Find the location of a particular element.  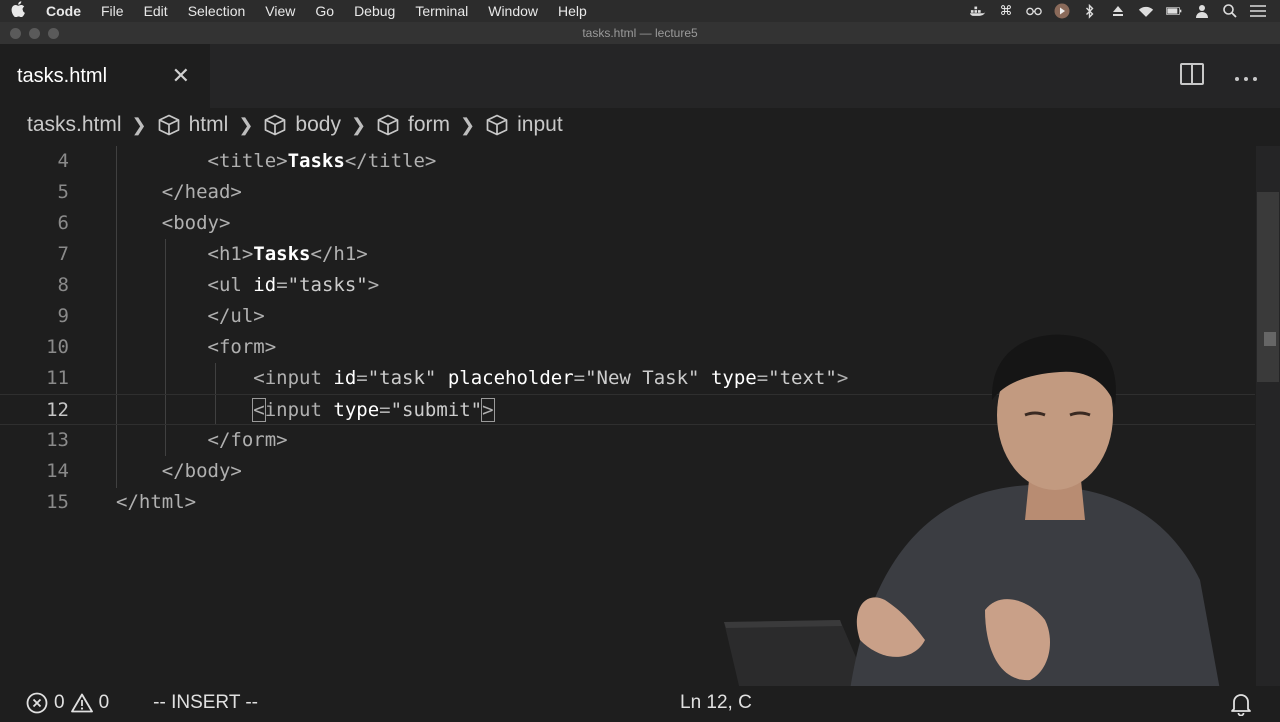

line-text: <form> is located at coordinates (242, 347).